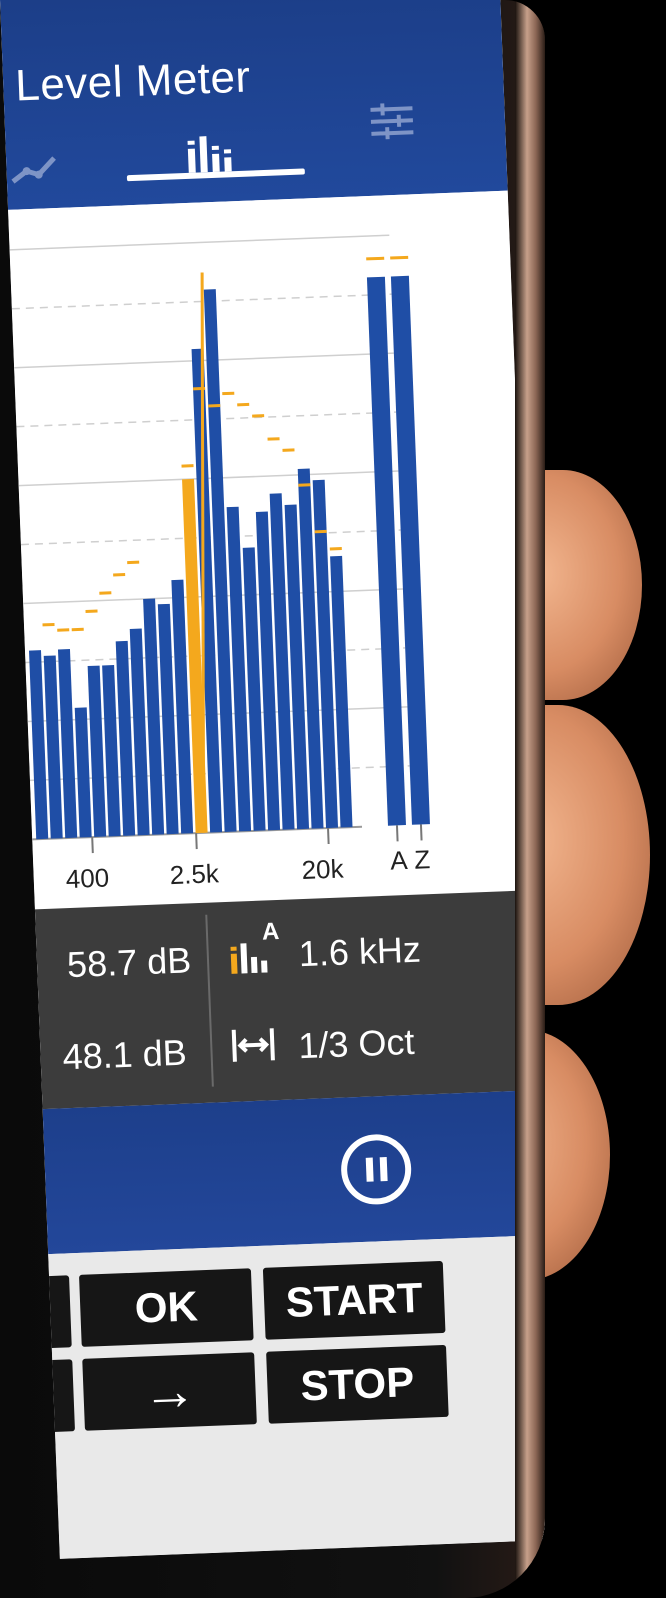  Describe the element at coordinates (50, 1312) in the screenshot. I see `key-left-partial` at that location.